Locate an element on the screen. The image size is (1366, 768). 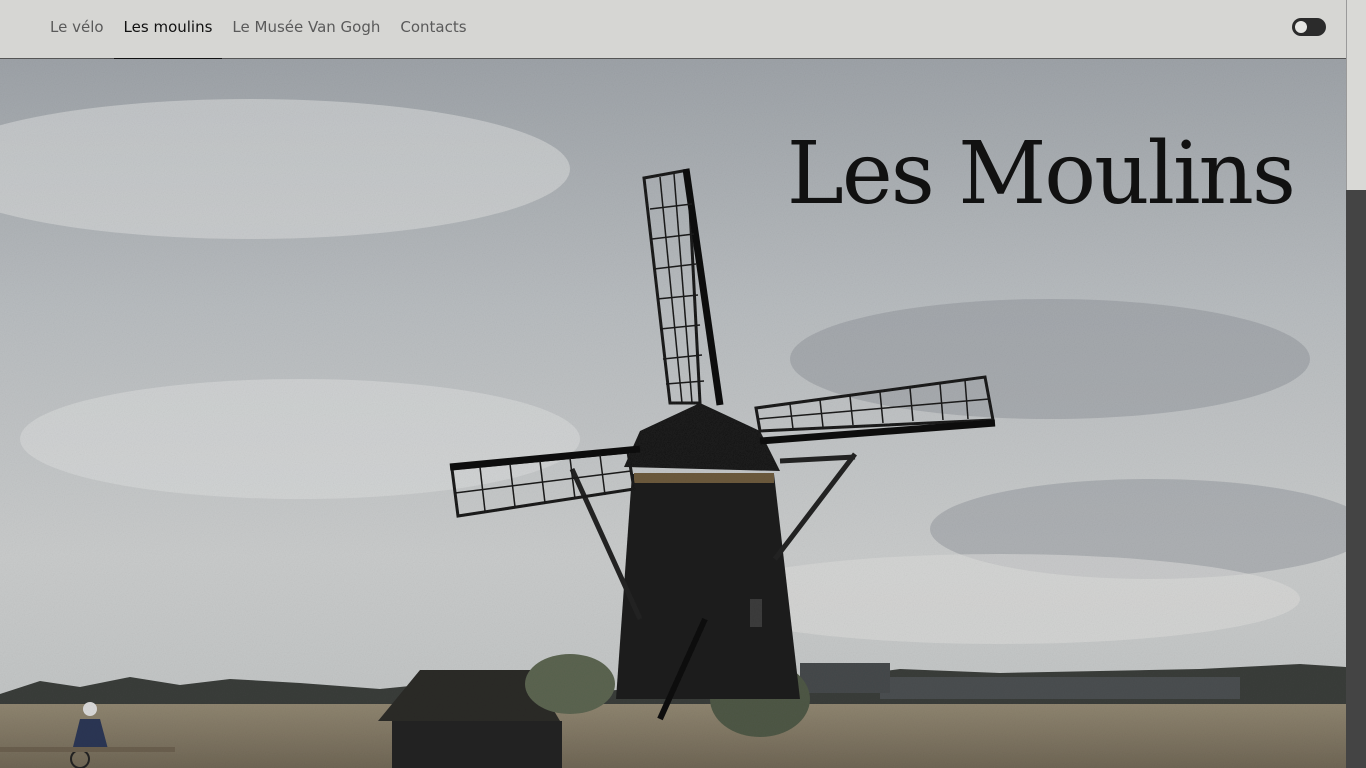
nav-item-les-moulins: Les moulins is located at coordinates (168, 30).